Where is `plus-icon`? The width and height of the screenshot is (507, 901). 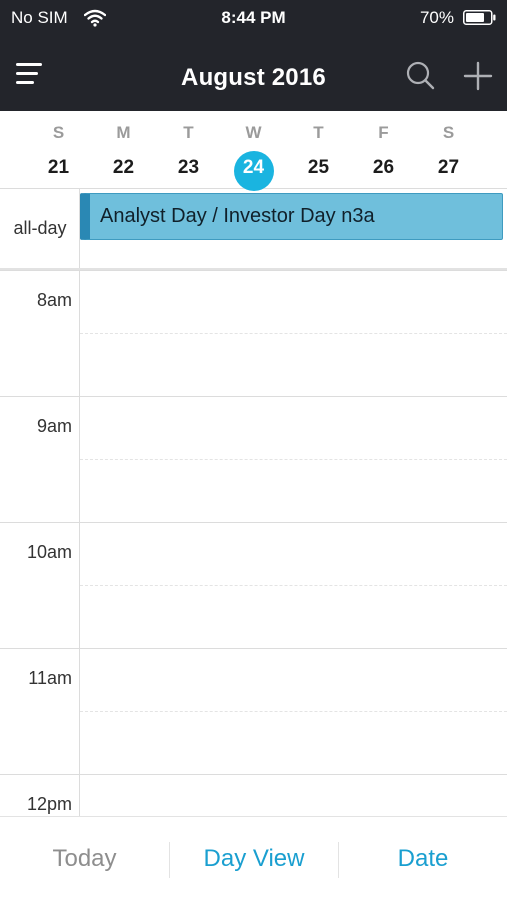 plus-icon is located at coordinates (478, 76).